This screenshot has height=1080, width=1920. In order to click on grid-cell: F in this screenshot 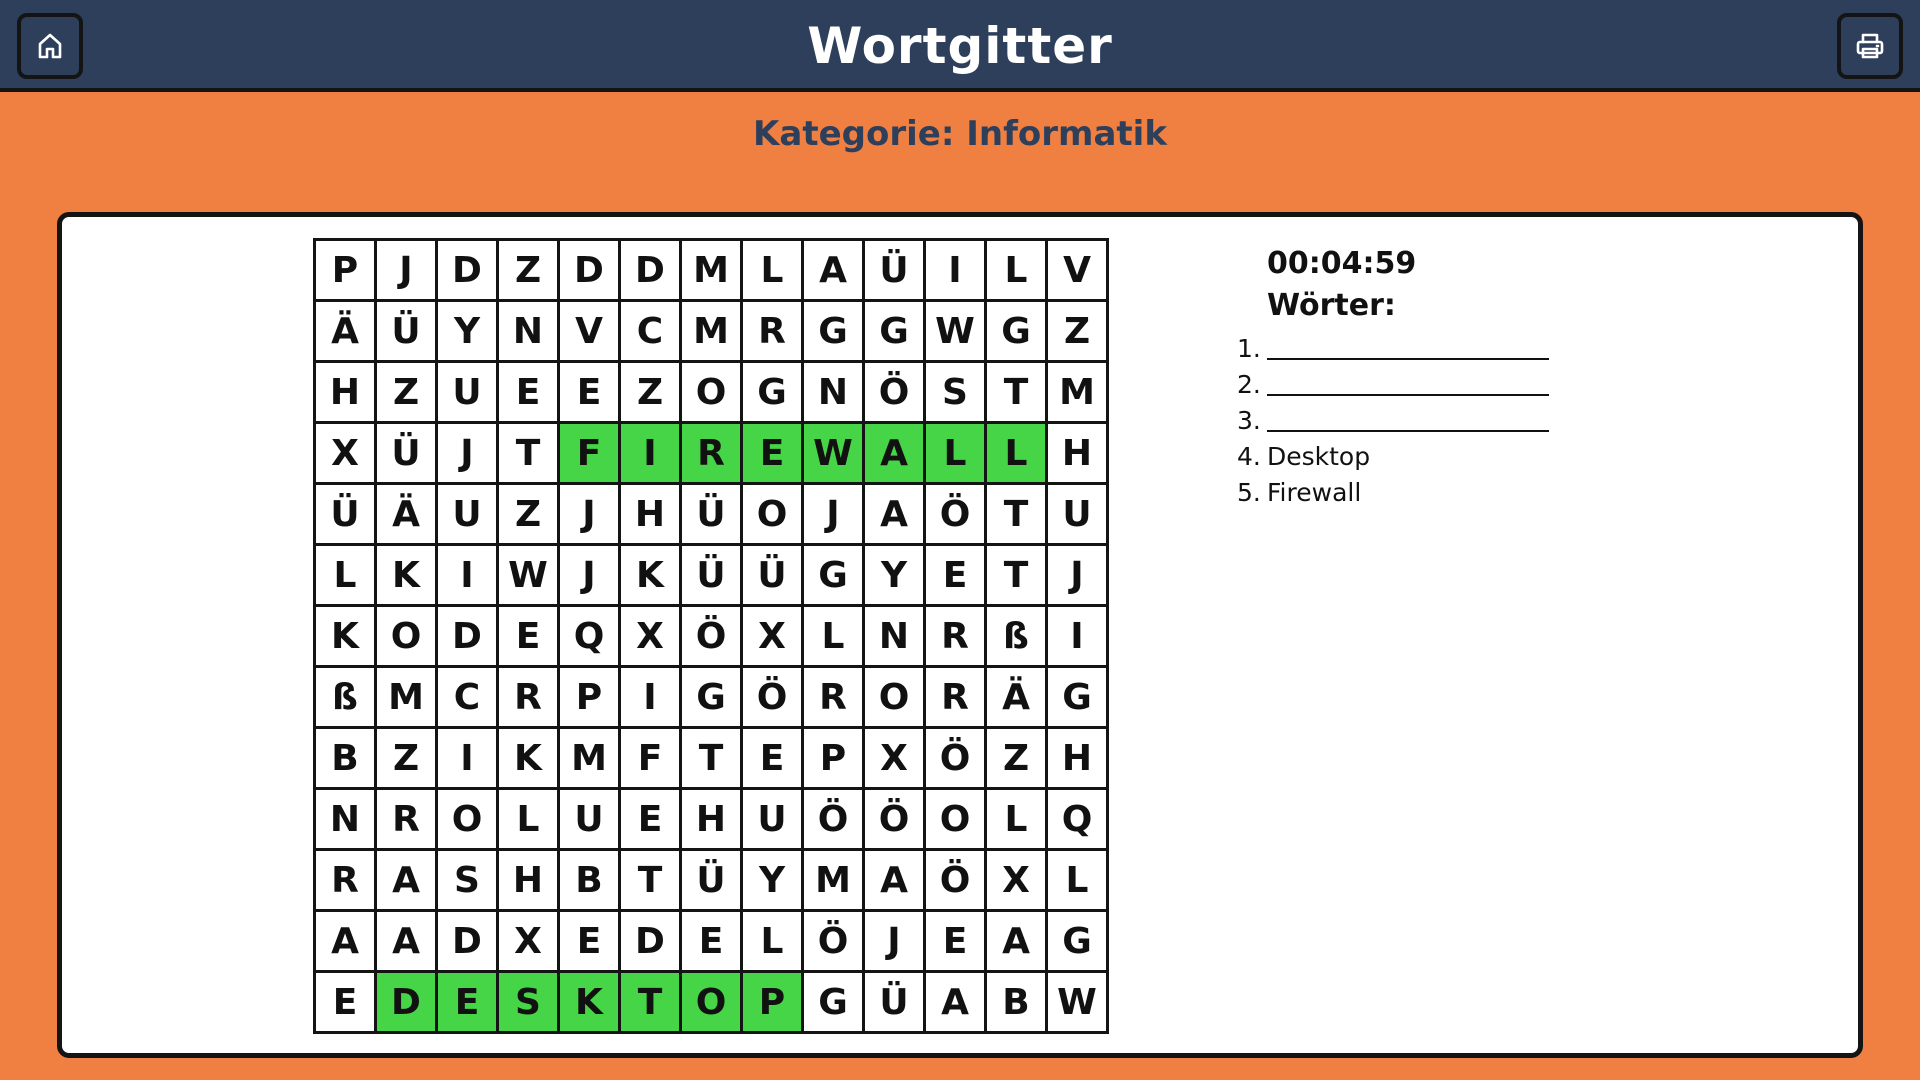, I will do `click(651, 759)`.